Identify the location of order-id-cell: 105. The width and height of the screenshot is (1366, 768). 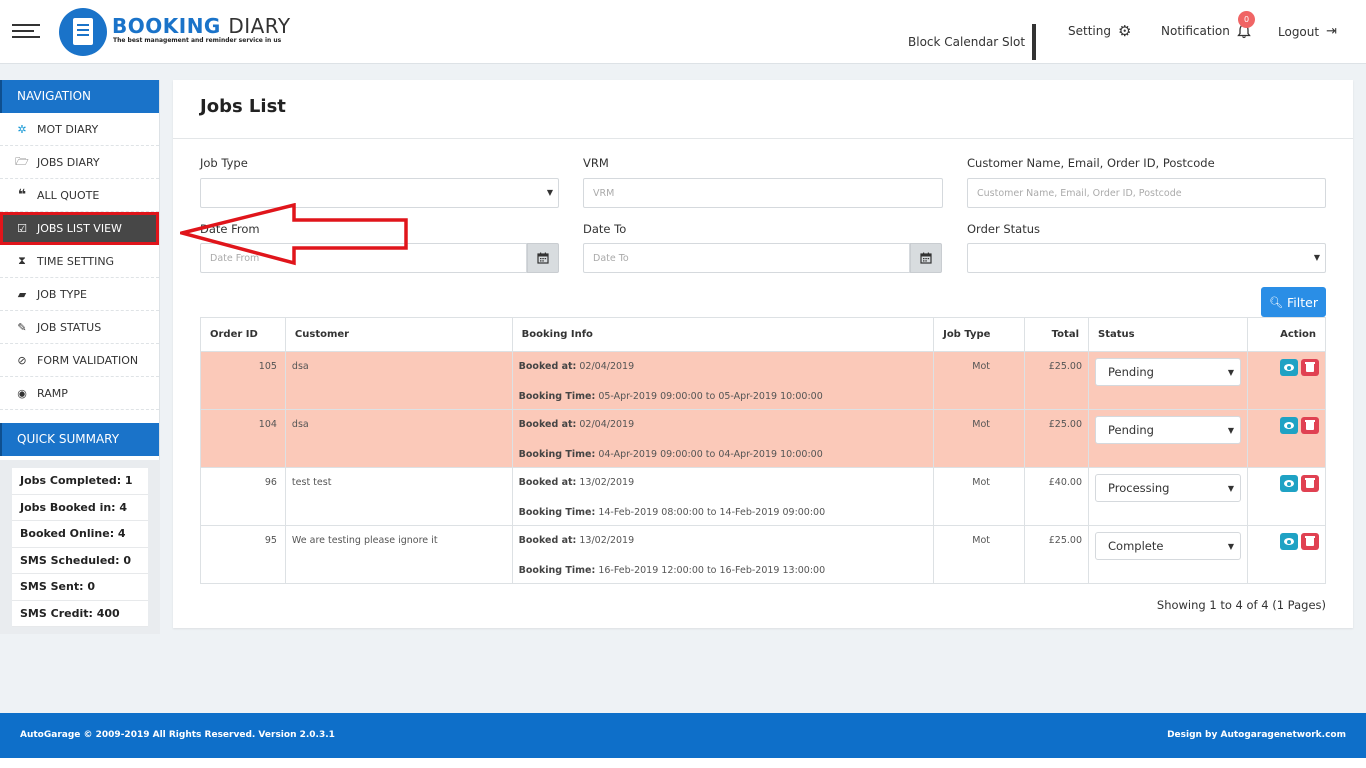
(243, 380).